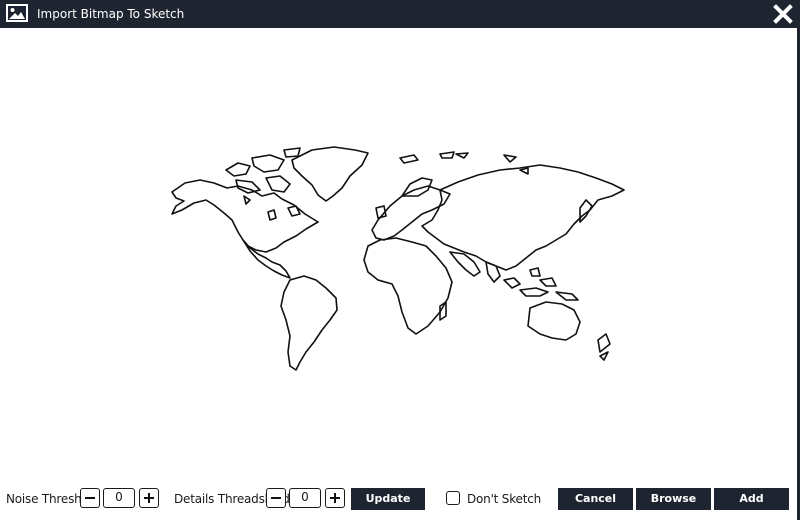 The height and width of the screenshot is (520, 800). I want to click on dont-sketch-checkbox, so click(453, 498).